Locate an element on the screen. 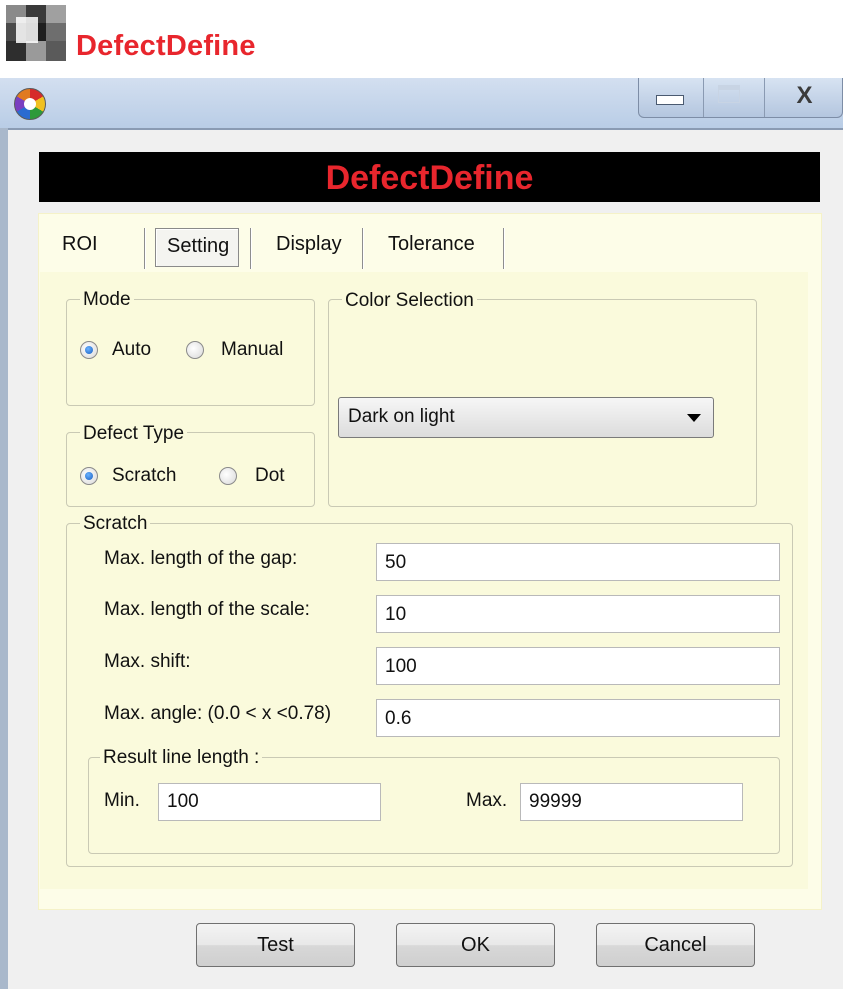 The height and width of the screenshot is (989, 843). document-title: DefectDefine is located at coordinates (166, 46).